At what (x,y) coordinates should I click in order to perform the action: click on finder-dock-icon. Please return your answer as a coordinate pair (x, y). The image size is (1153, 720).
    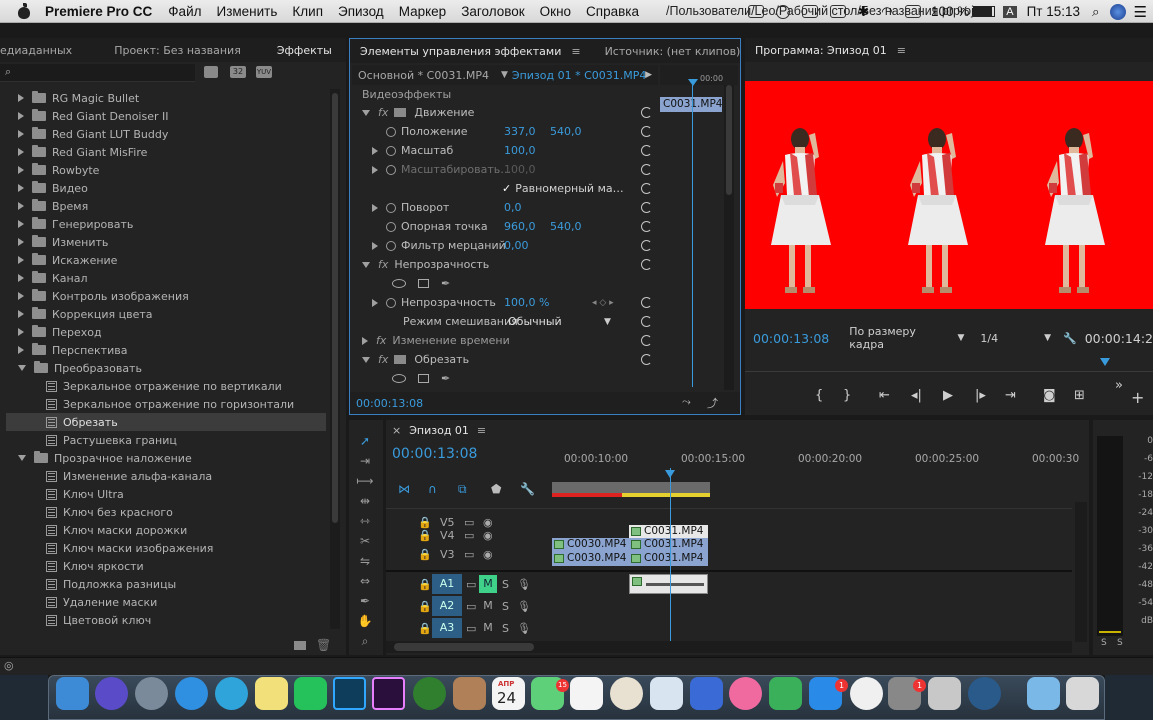
    Looking at the image, I should click on (72, 693).